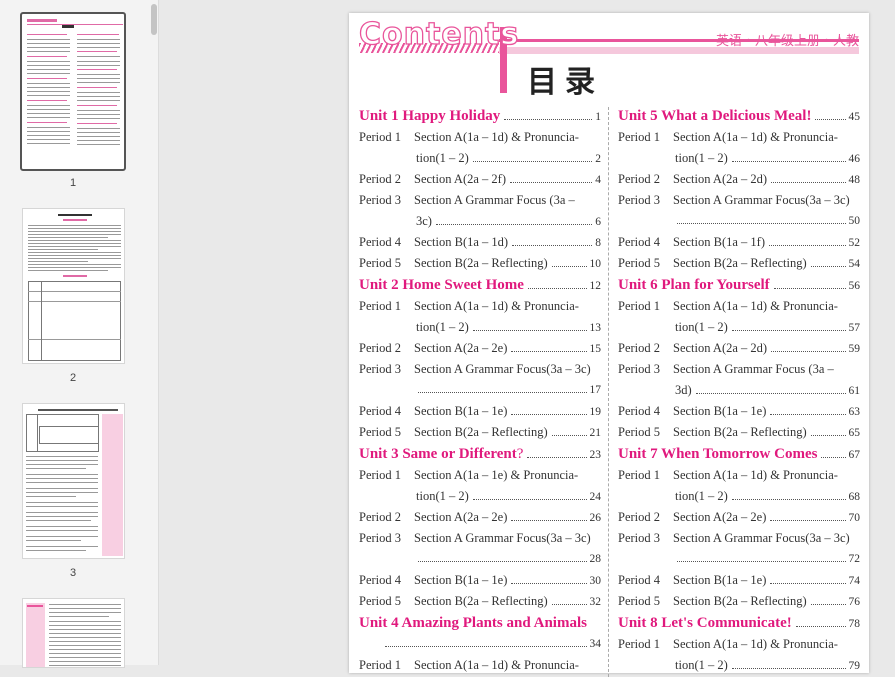  I want to click on toc-period: Period 2 Section A(2a – 2d) 59, so click(739, 348).